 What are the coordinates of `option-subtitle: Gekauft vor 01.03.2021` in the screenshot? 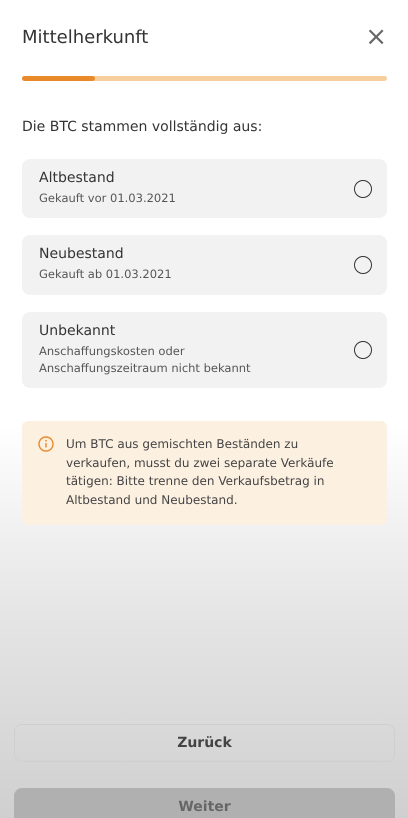 It's located at (108, 198).